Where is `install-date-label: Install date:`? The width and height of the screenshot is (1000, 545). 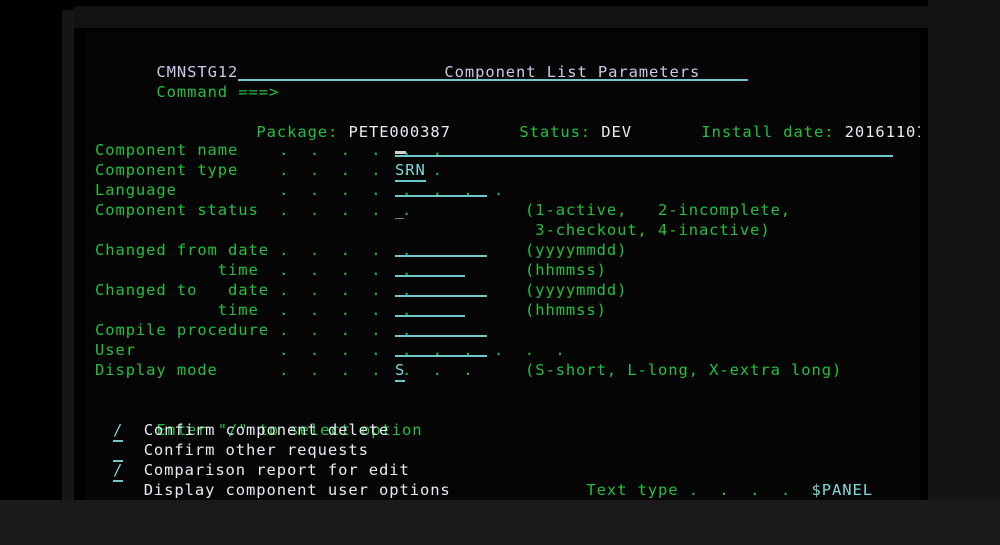
install-date-label: Install date: is located at coordinates (768, 132).